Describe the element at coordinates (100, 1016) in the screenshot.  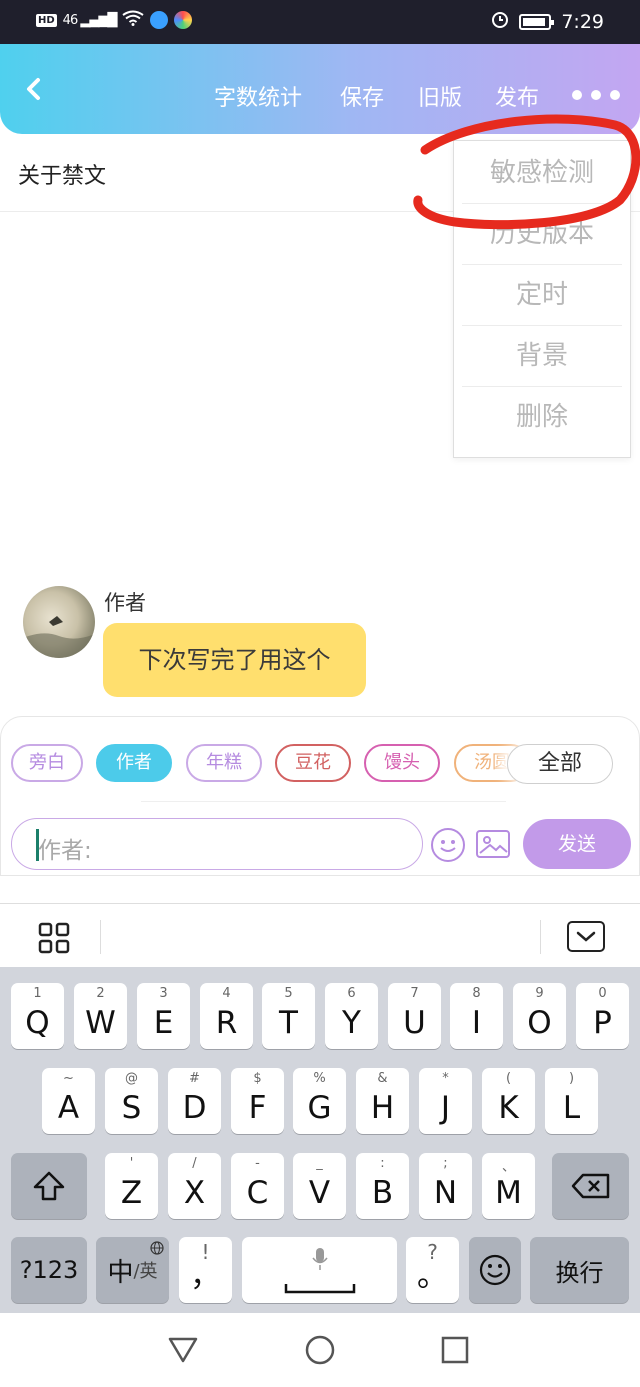
I see `key-w: 2W` at that location.